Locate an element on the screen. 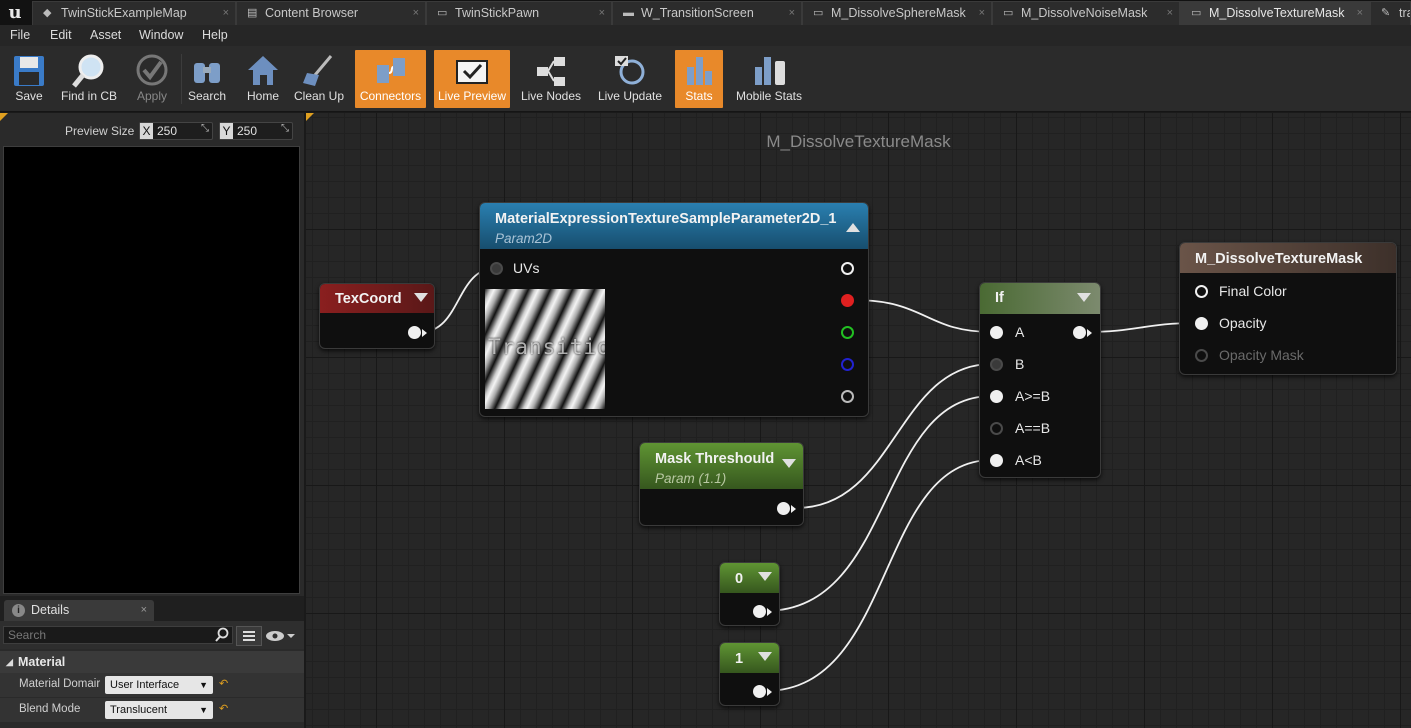  find-in-cb-button: Find in CB is located at coordinates (89, 79).